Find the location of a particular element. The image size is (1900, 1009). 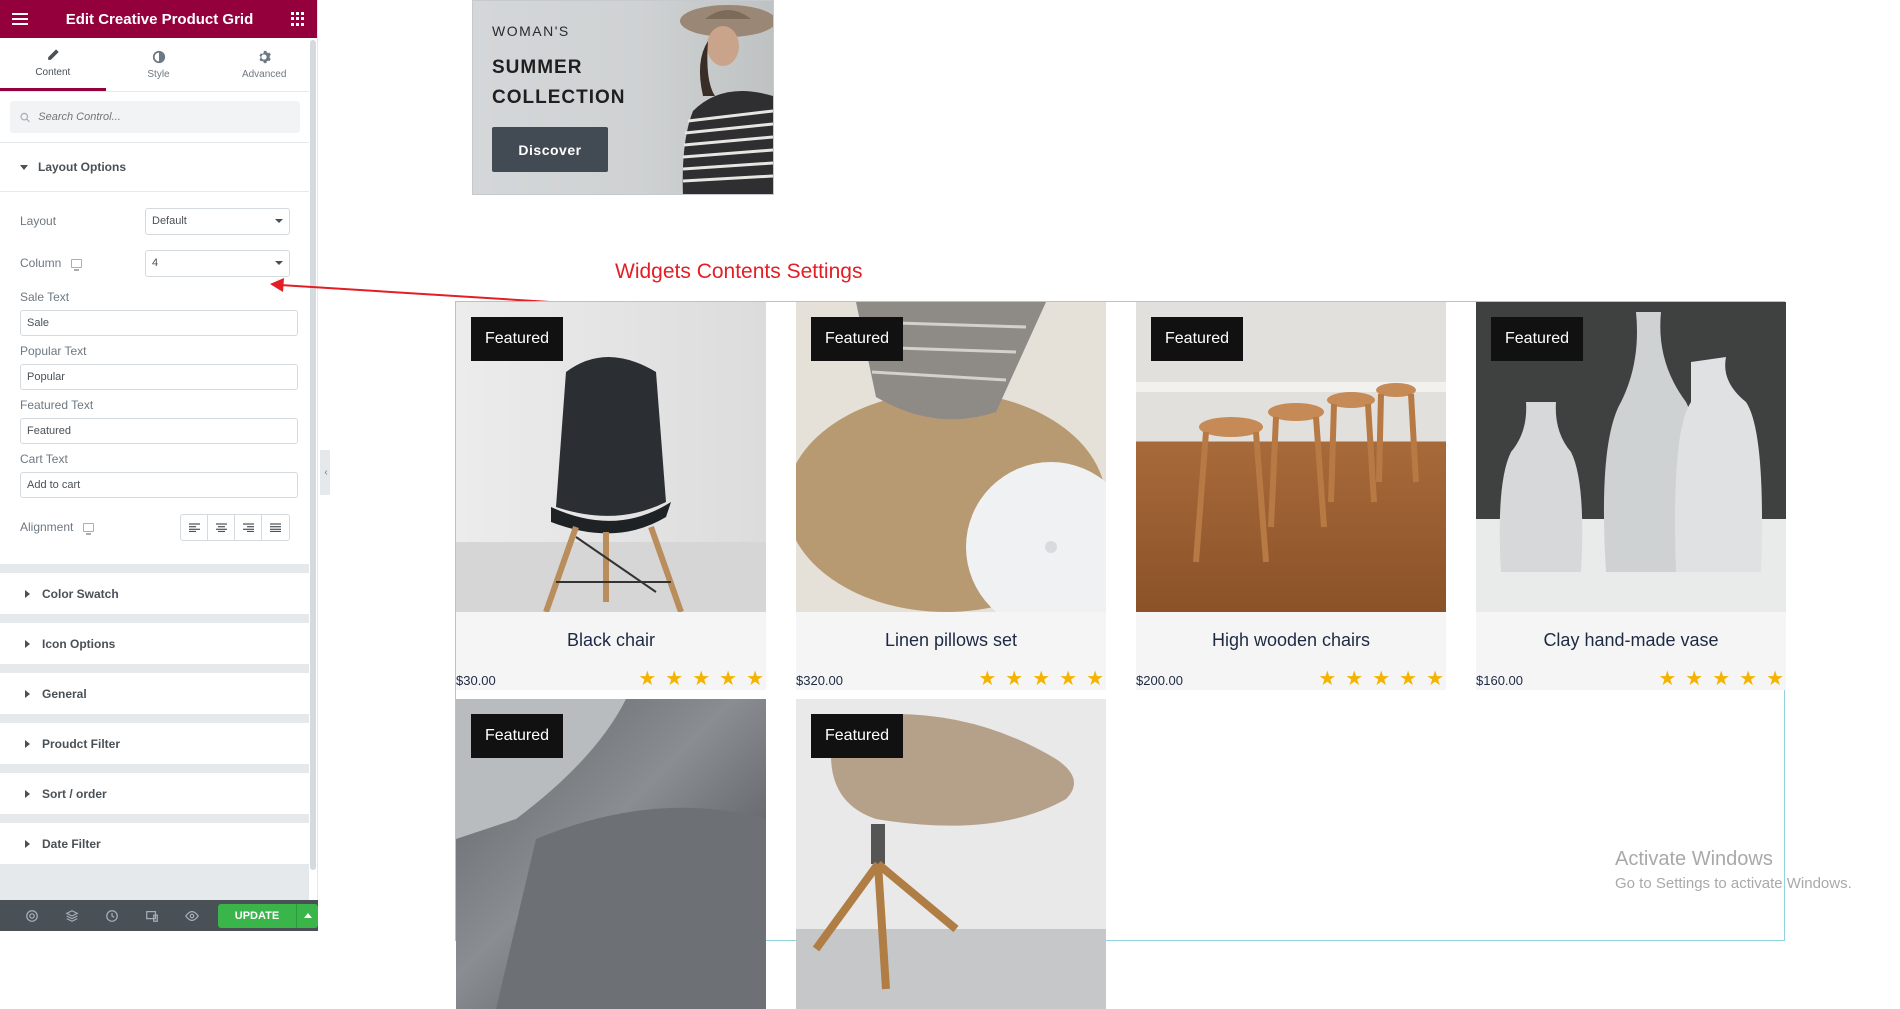

history-button is located at coordinates (112, 916).